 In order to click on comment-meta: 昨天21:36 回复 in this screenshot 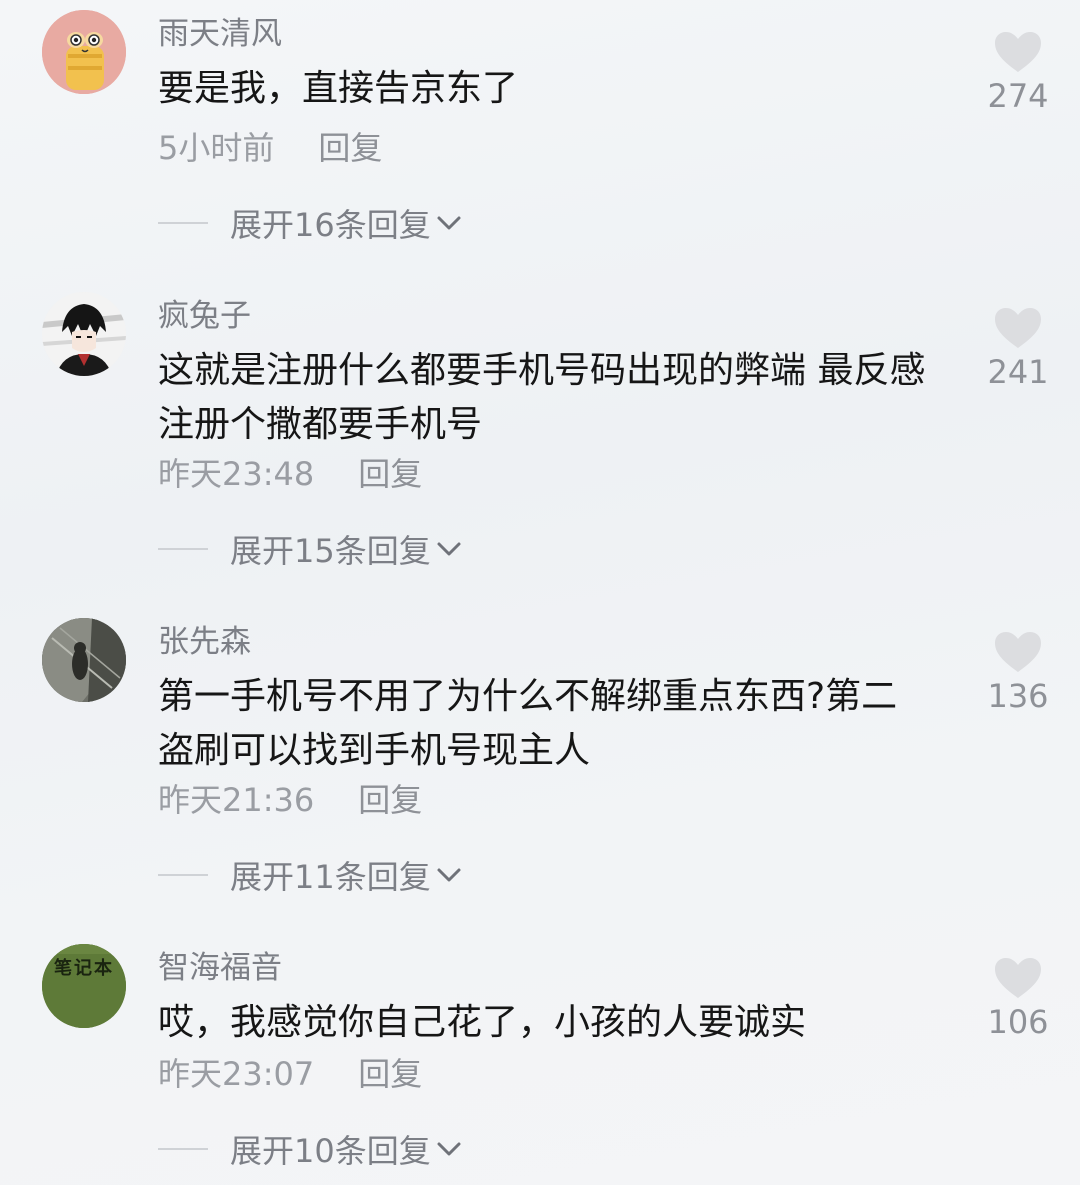, I will do `click(290, 800)`.